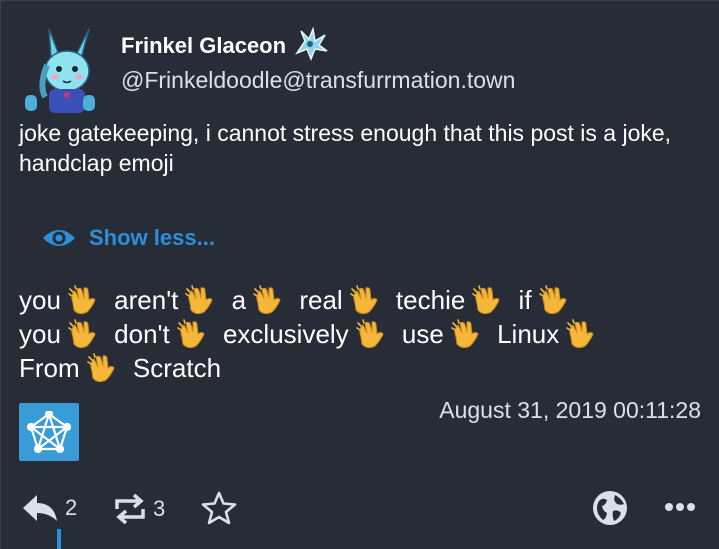  What do you see at coordinates (310, 44) in the screenshot?
I see `ice-creature-emoji-icon` at bounding box center [310, 44].